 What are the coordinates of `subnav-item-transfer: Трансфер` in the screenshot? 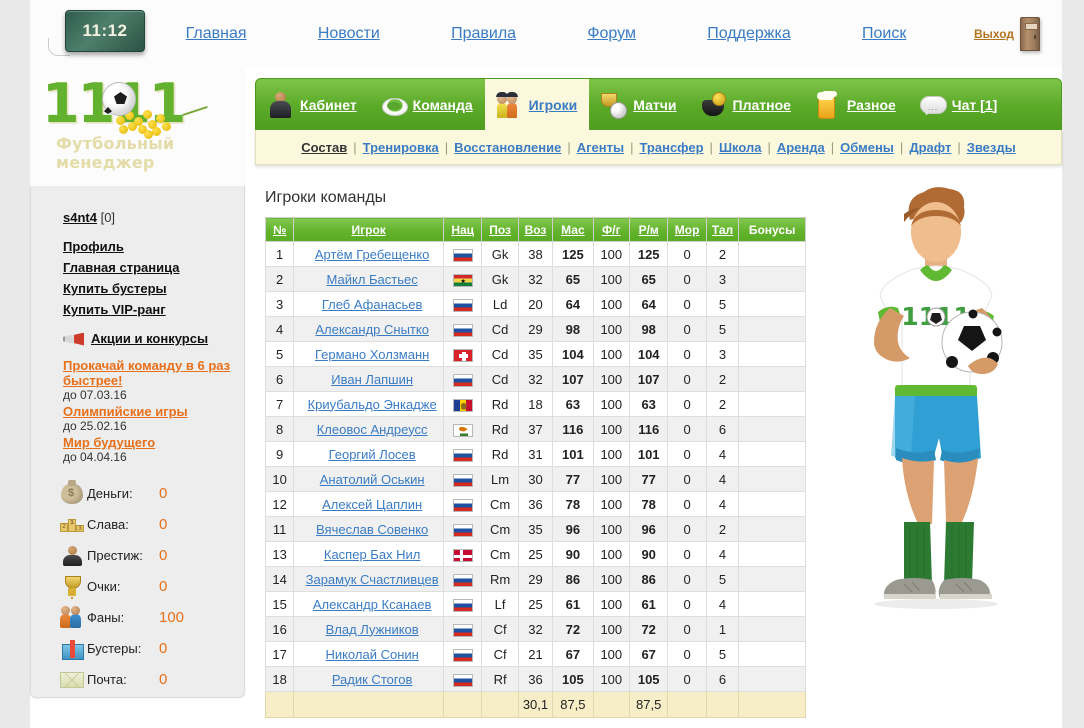 It's located at (671, 147).